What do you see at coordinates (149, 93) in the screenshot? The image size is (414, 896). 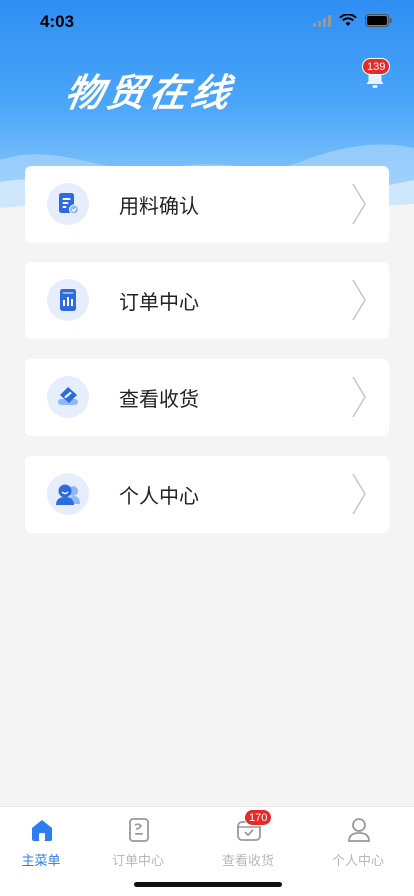 I see `app-title: 物贸在线` at bounding box center [149, 93].